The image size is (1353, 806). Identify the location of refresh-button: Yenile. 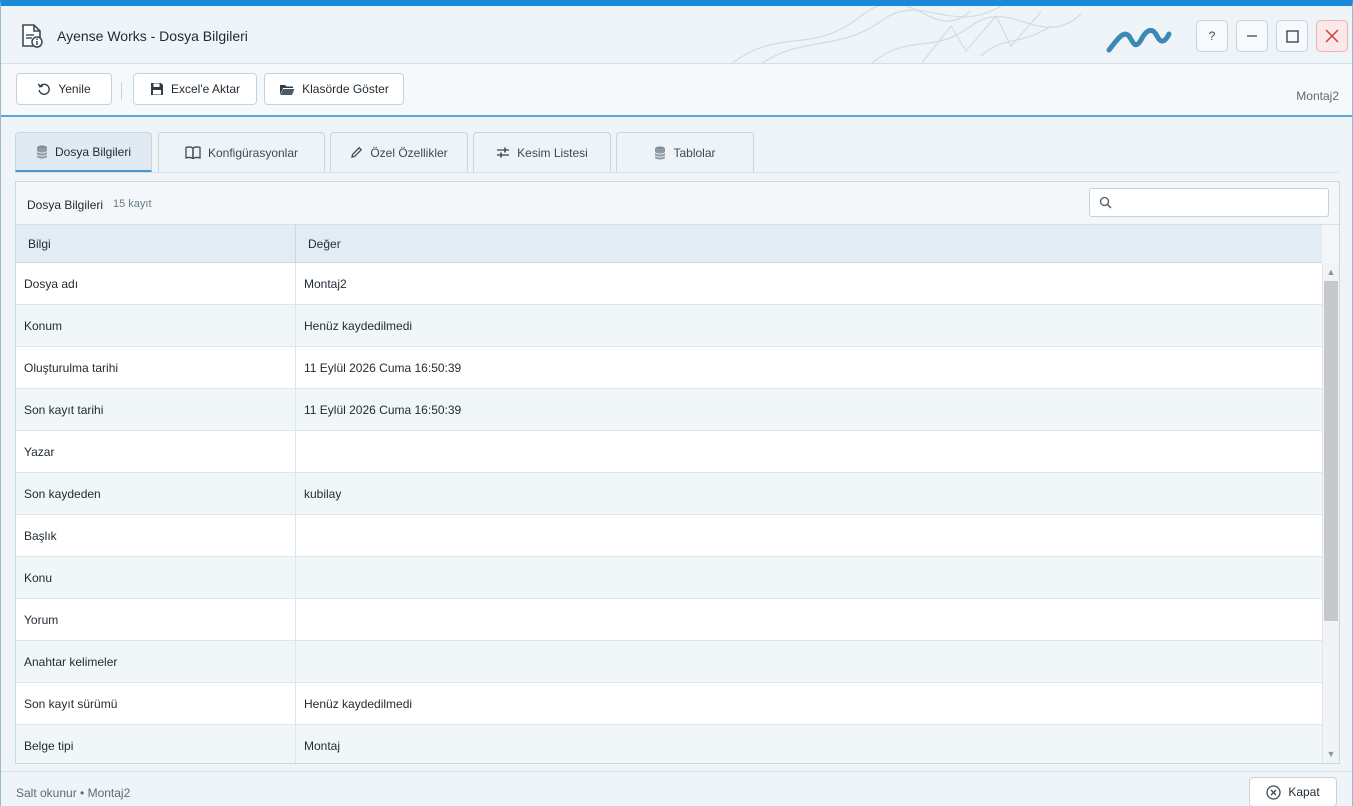
(64, 89).